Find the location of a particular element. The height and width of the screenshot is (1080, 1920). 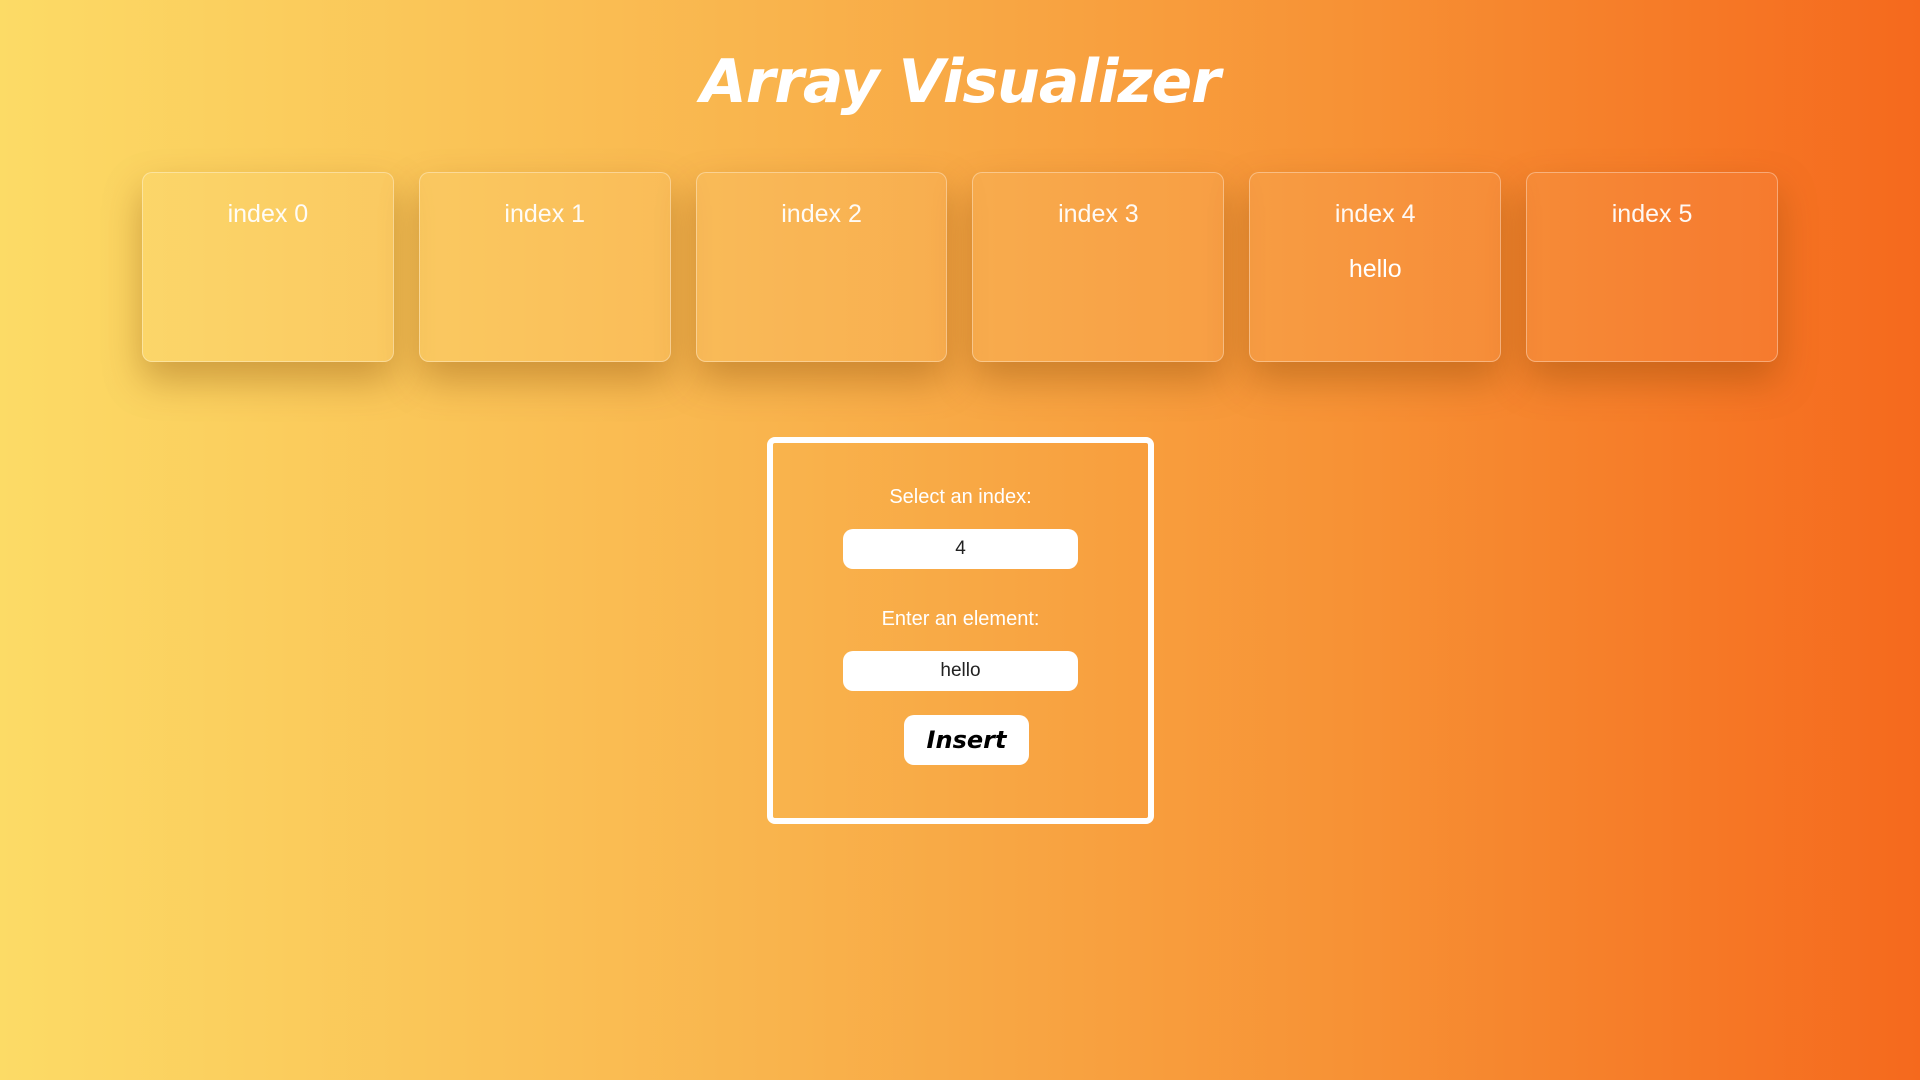

insert-button: Insert is located at coordinates (966, 740).